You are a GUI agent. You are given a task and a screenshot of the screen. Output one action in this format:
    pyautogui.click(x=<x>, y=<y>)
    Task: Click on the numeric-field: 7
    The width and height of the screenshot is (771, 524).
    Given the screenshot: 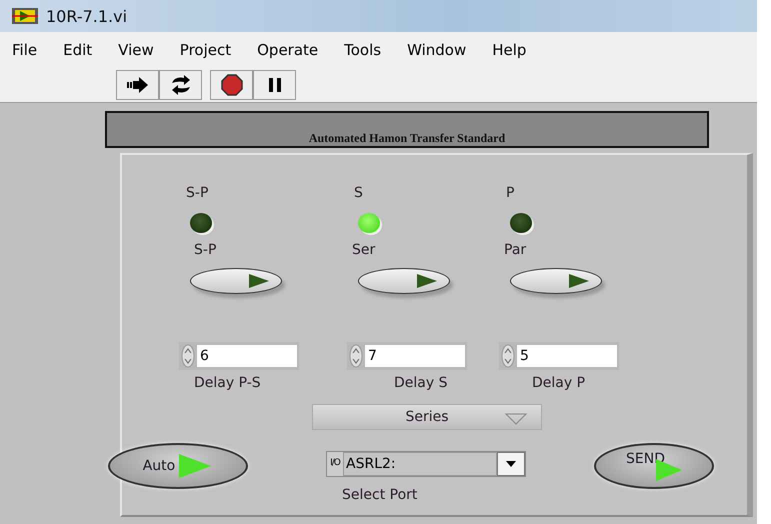 What is the action you would take?
    pyautogui.click(x=415, y=356)
    